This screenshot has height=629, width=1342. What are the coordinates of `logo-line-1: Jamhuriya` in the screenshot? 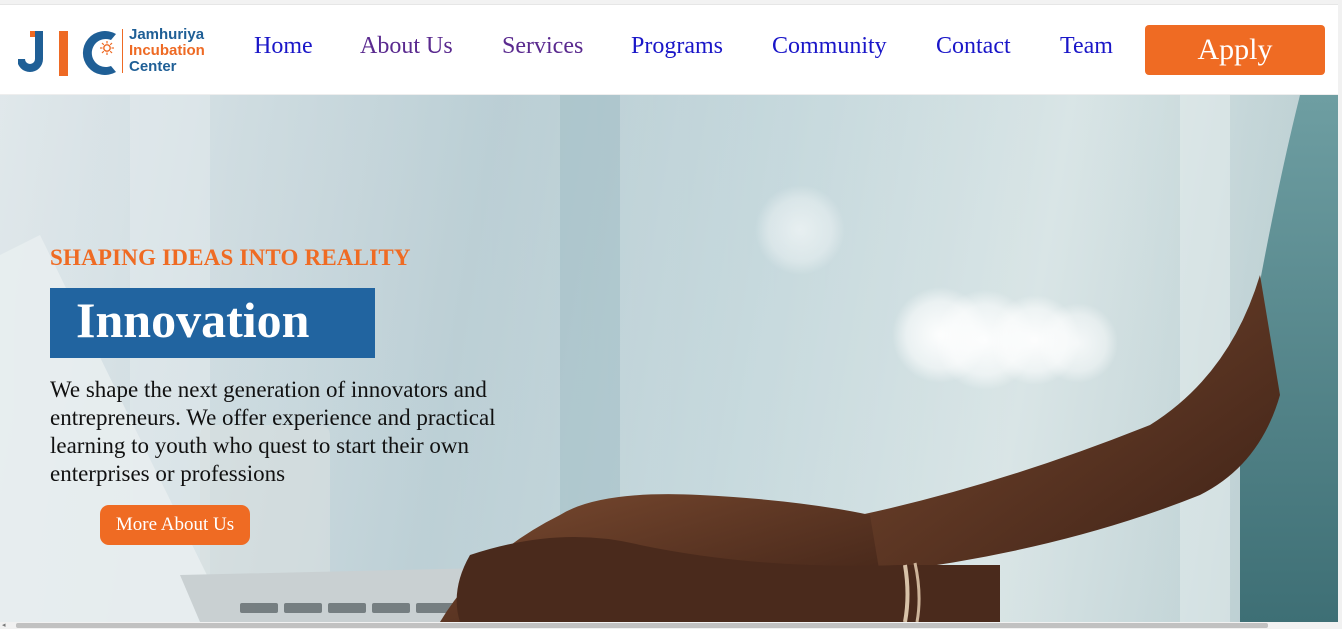 It's located at (167, 34).